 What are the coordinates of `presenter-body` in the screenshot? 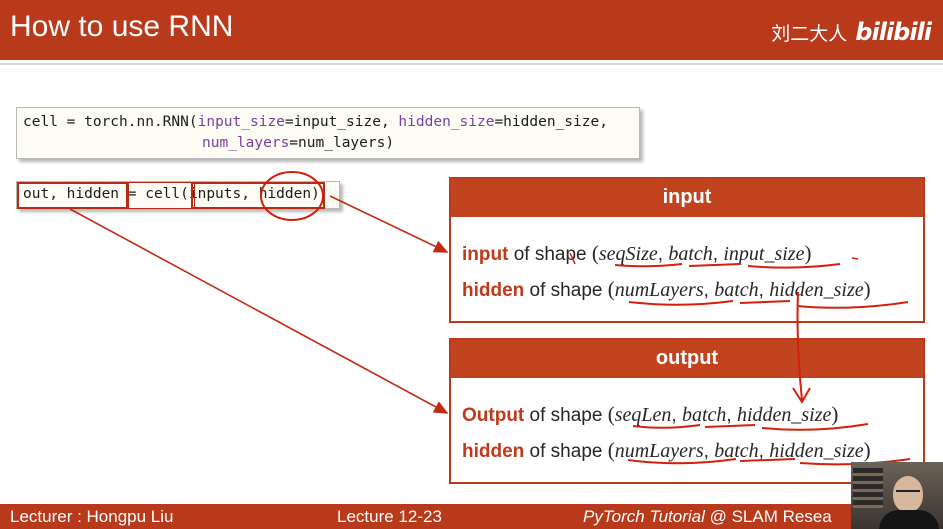 It's located at (909, 519).